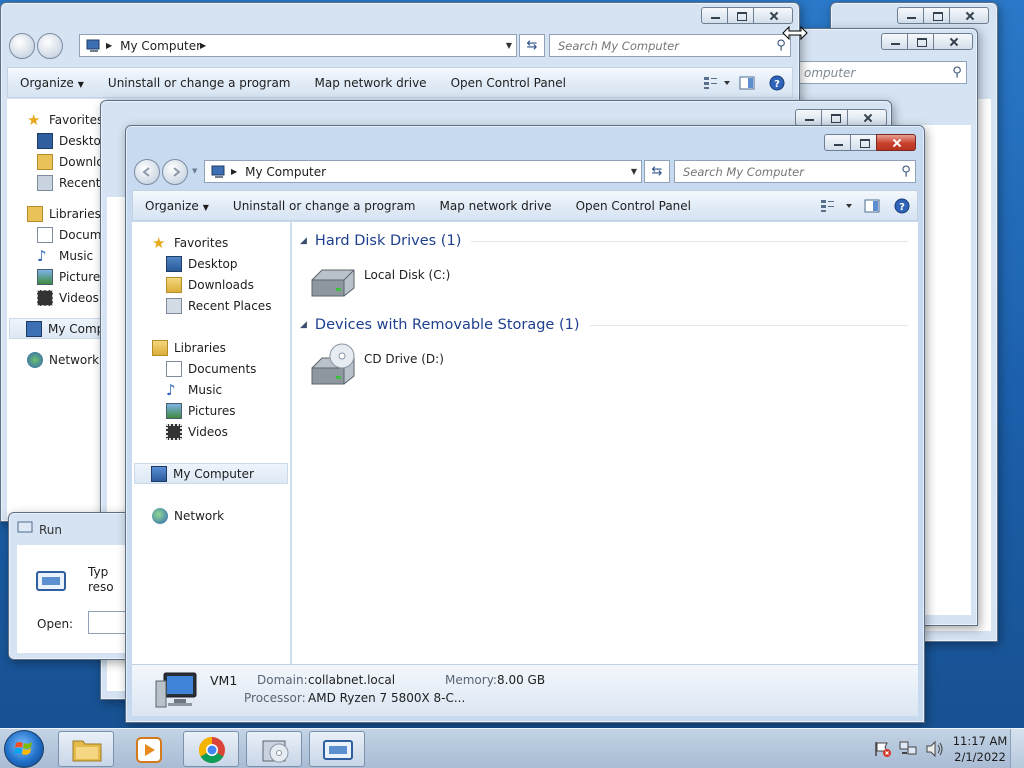 The image size is (1024, 768). What do you see at coordinates (45, 140) in the screenshot?
I see `desktop-icon` at bounding box center [45, 140].